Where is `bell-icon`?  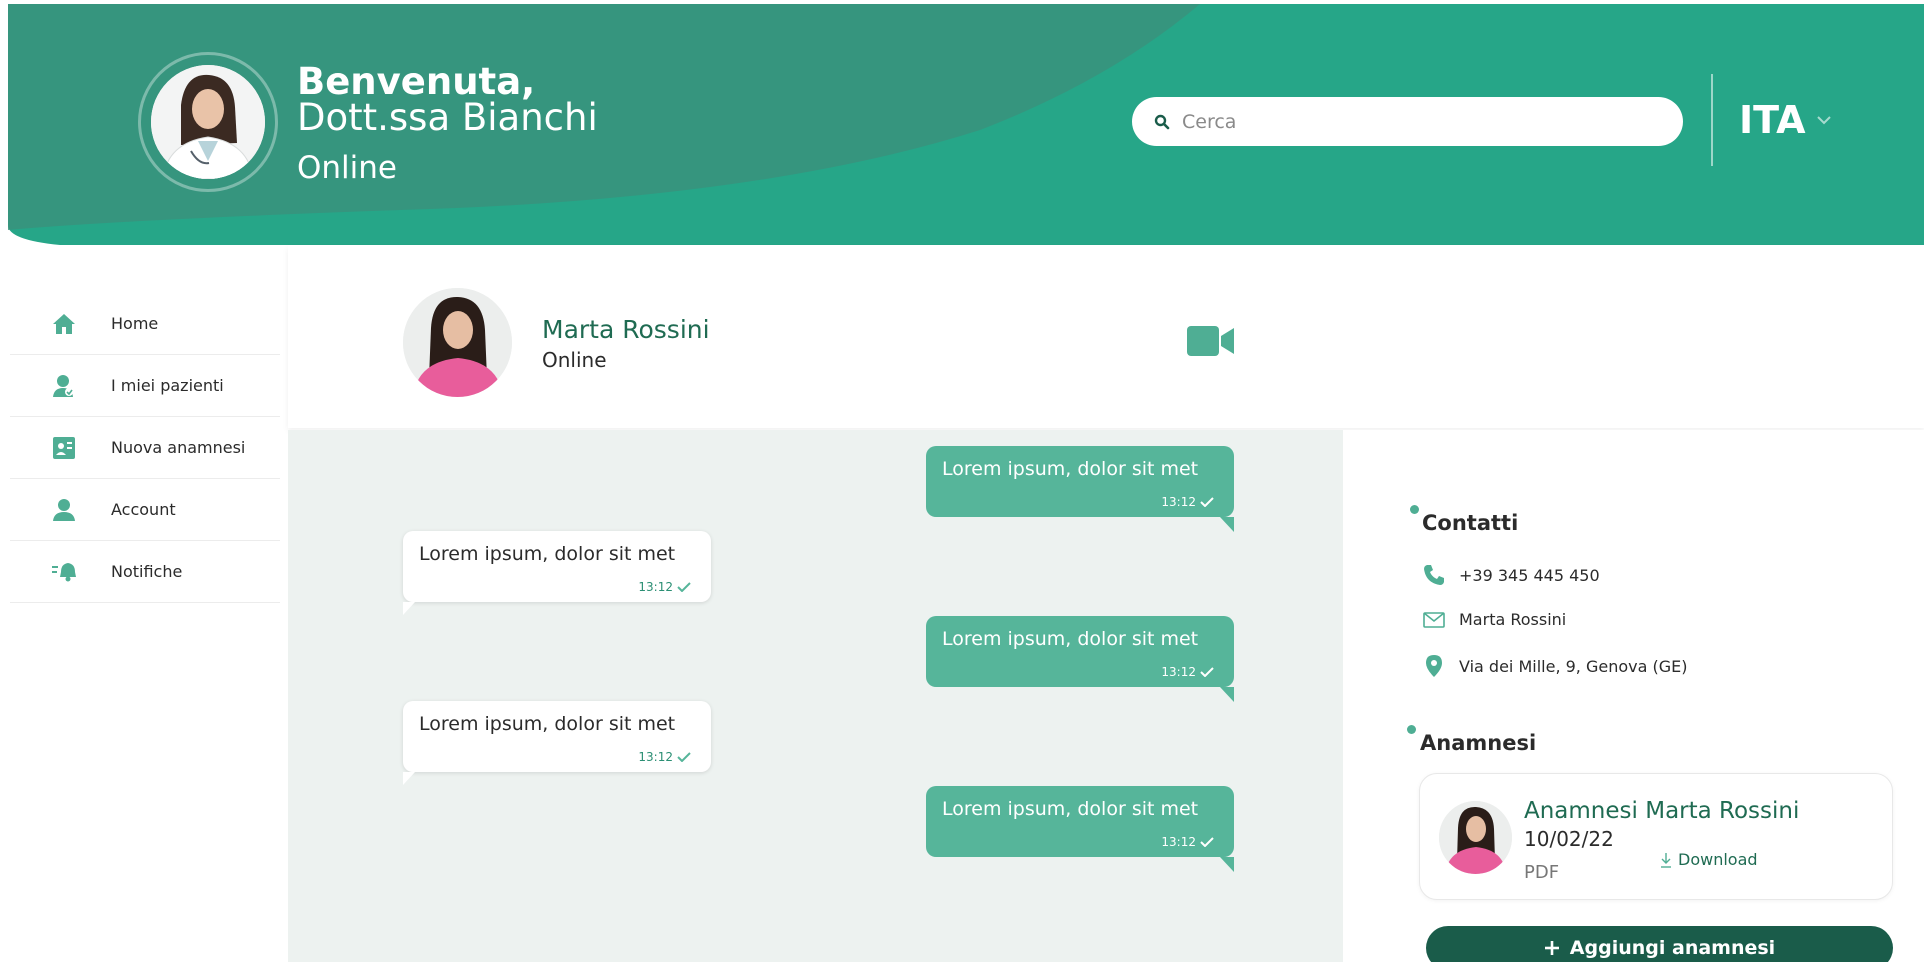
bell-icon is located at coordinates (82, 572).